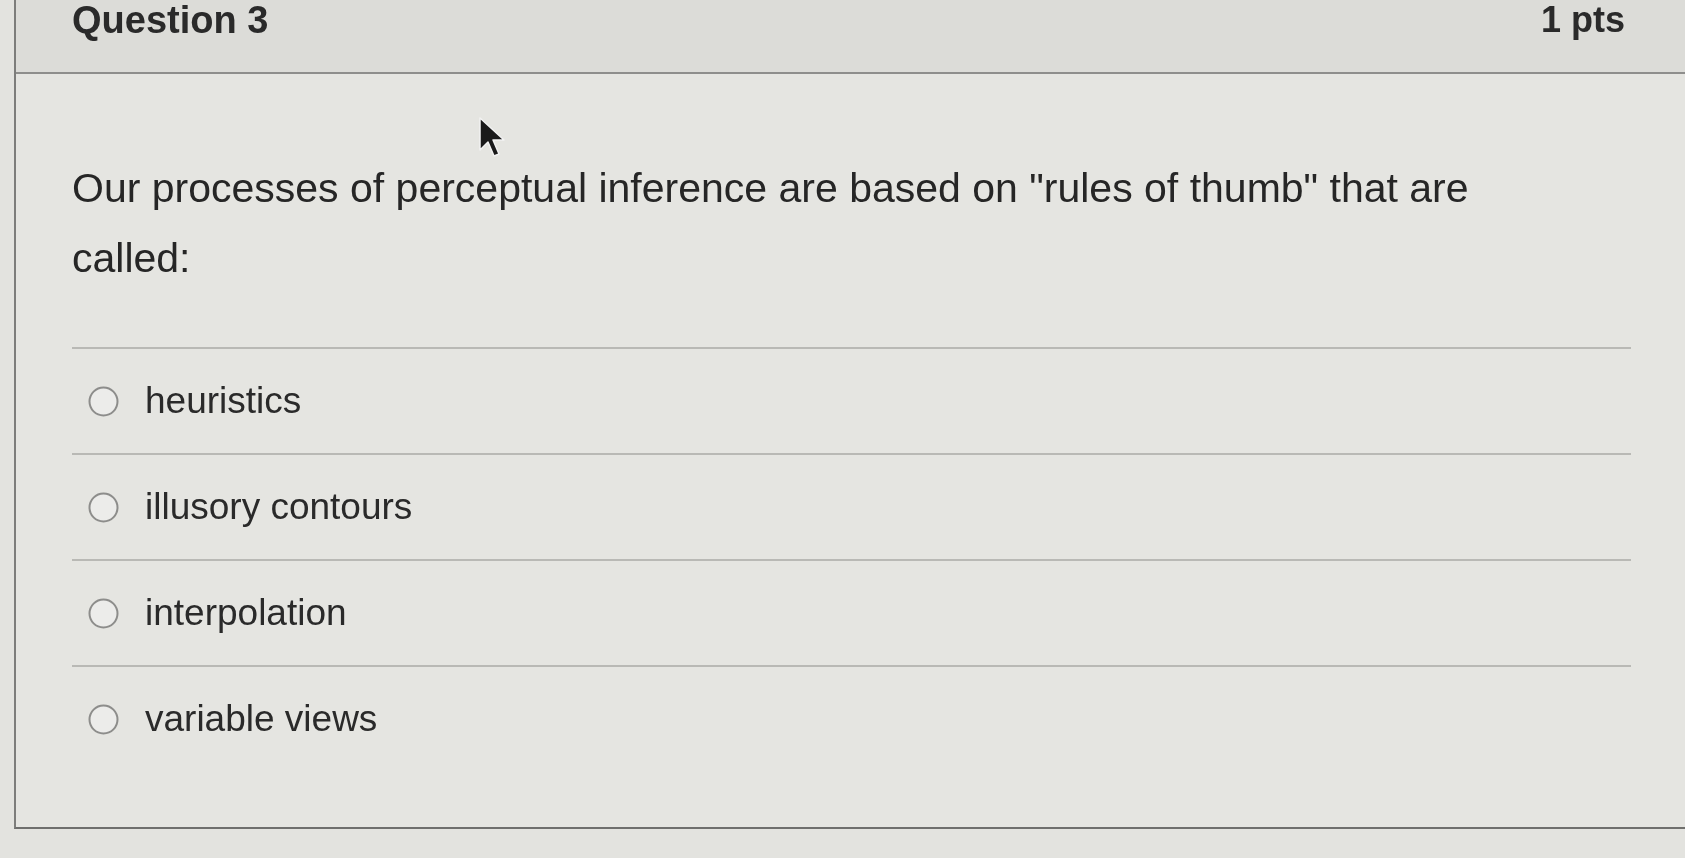 This screenshot has height=858, width=1685. I want to click on answer-label: interpolation, so click(246, 613).